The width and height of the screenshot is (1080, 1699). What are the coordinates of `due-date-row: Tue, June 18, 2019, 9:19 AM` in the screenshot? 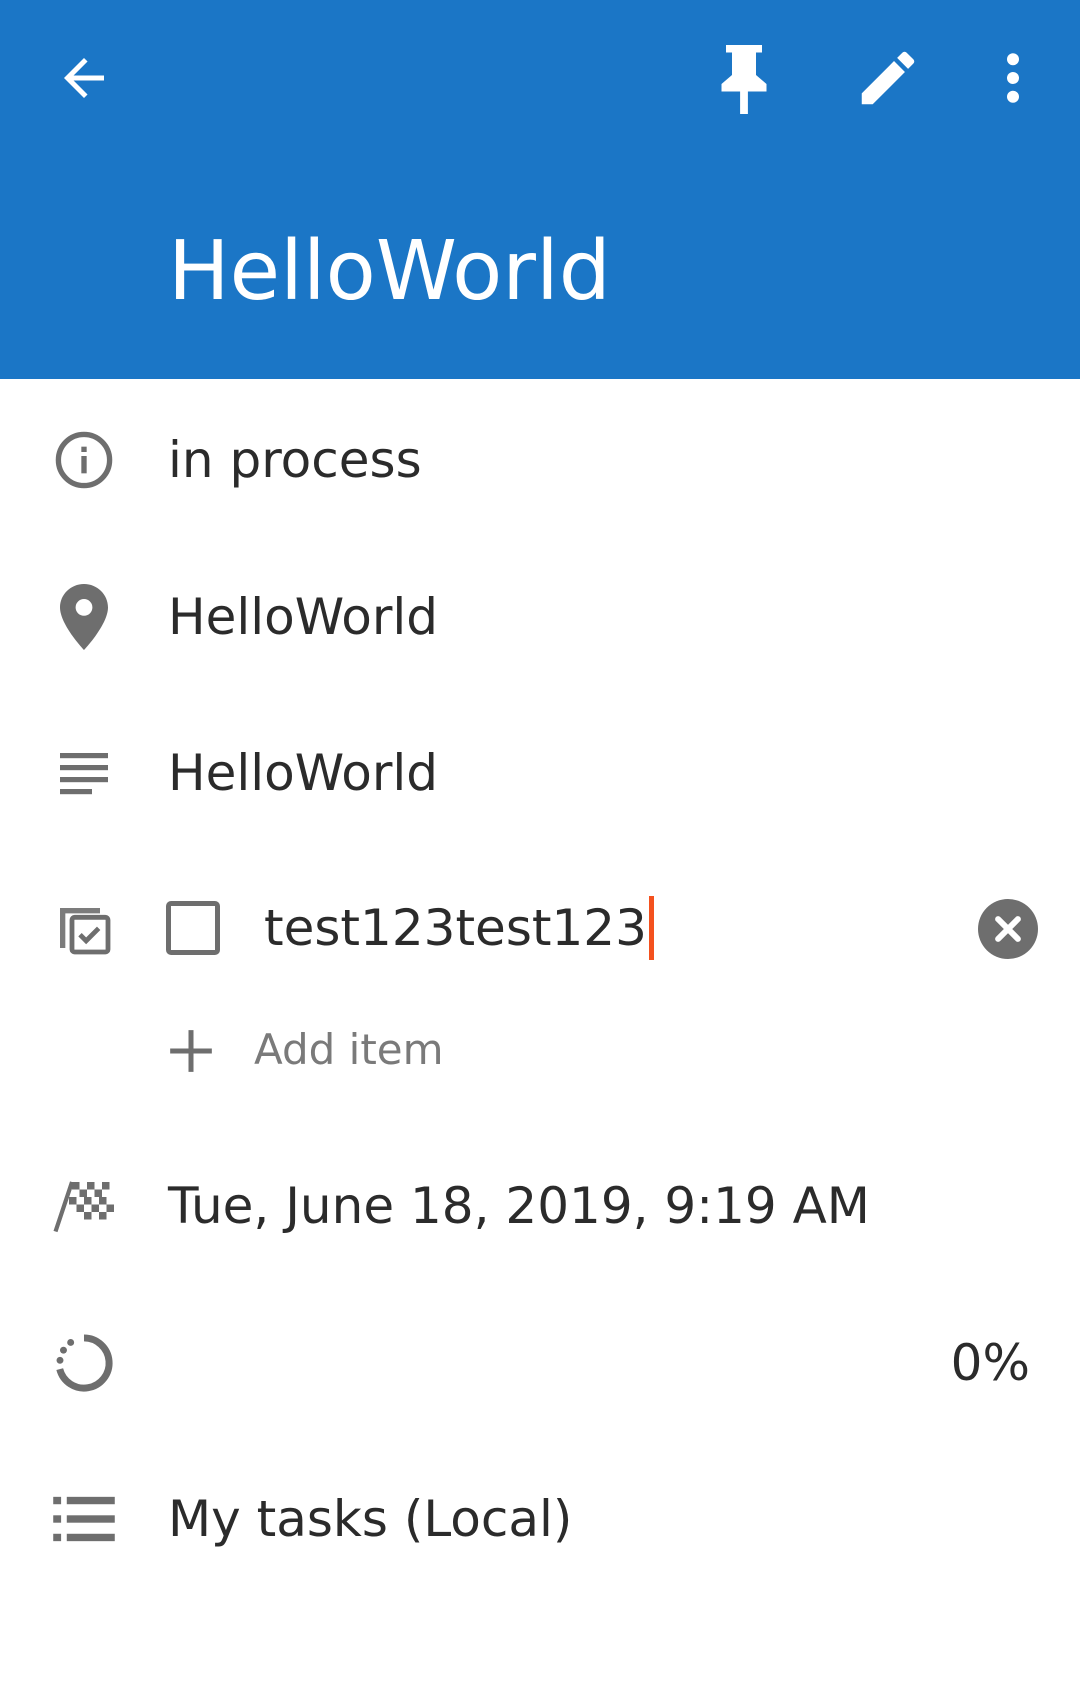 It's located at (540, 1206).